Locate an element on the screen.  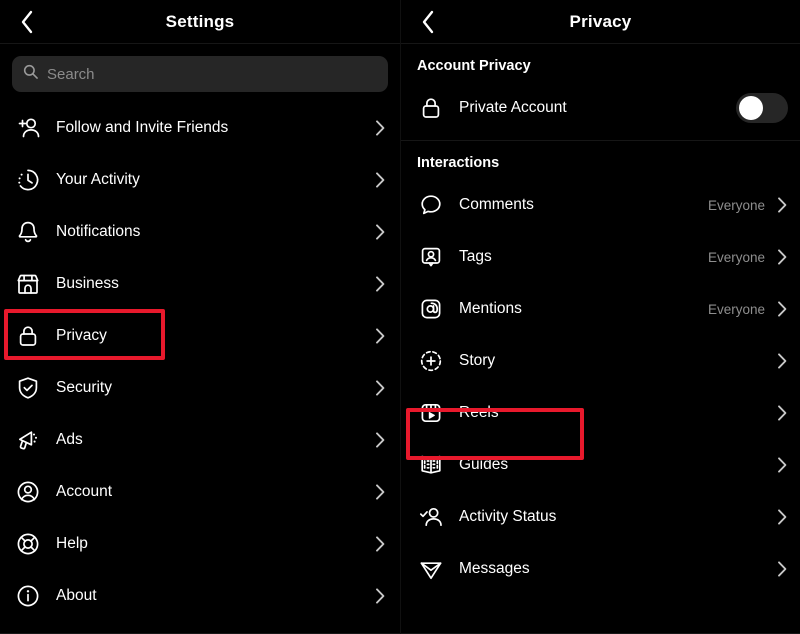
lifebuoy-icon is located at coordinates (28, 544).